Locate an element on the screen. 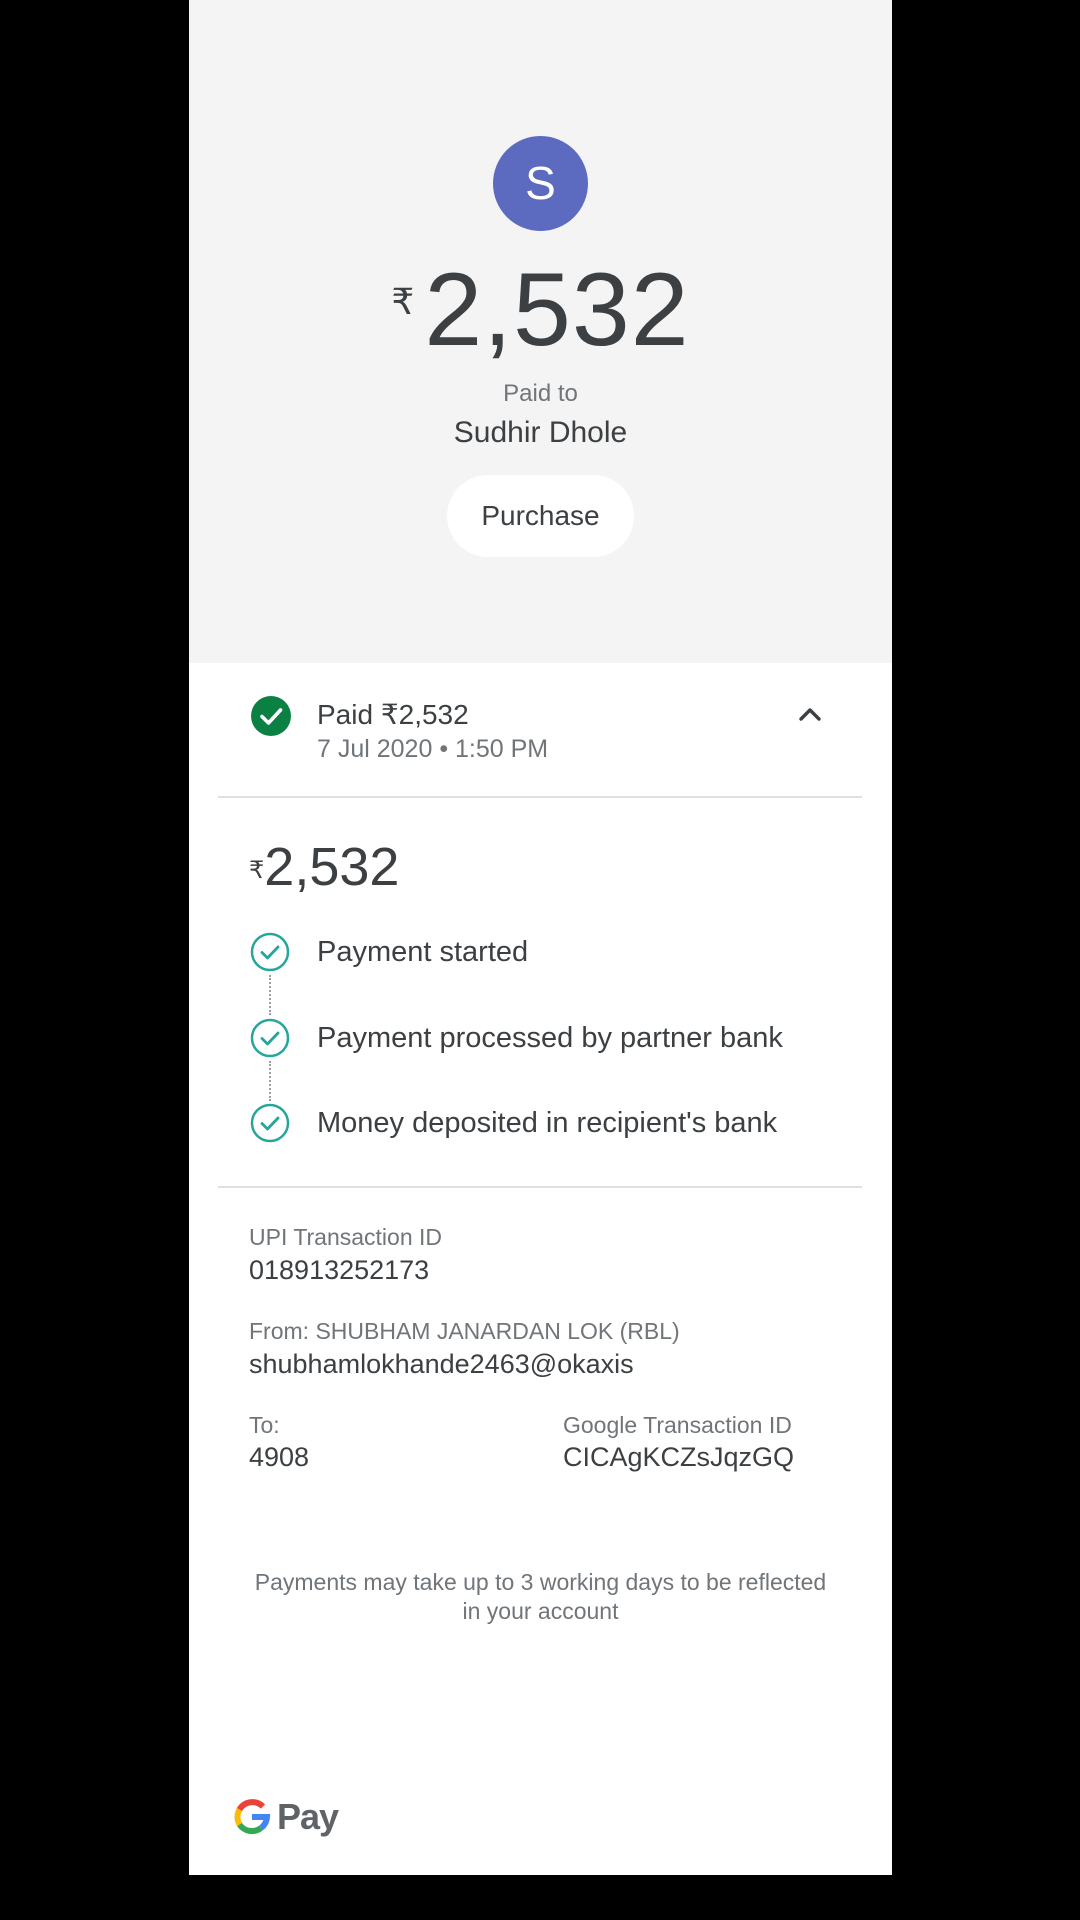  timeline-step: Money deposited in recipient's bank is located at coordinates (540, 1123).